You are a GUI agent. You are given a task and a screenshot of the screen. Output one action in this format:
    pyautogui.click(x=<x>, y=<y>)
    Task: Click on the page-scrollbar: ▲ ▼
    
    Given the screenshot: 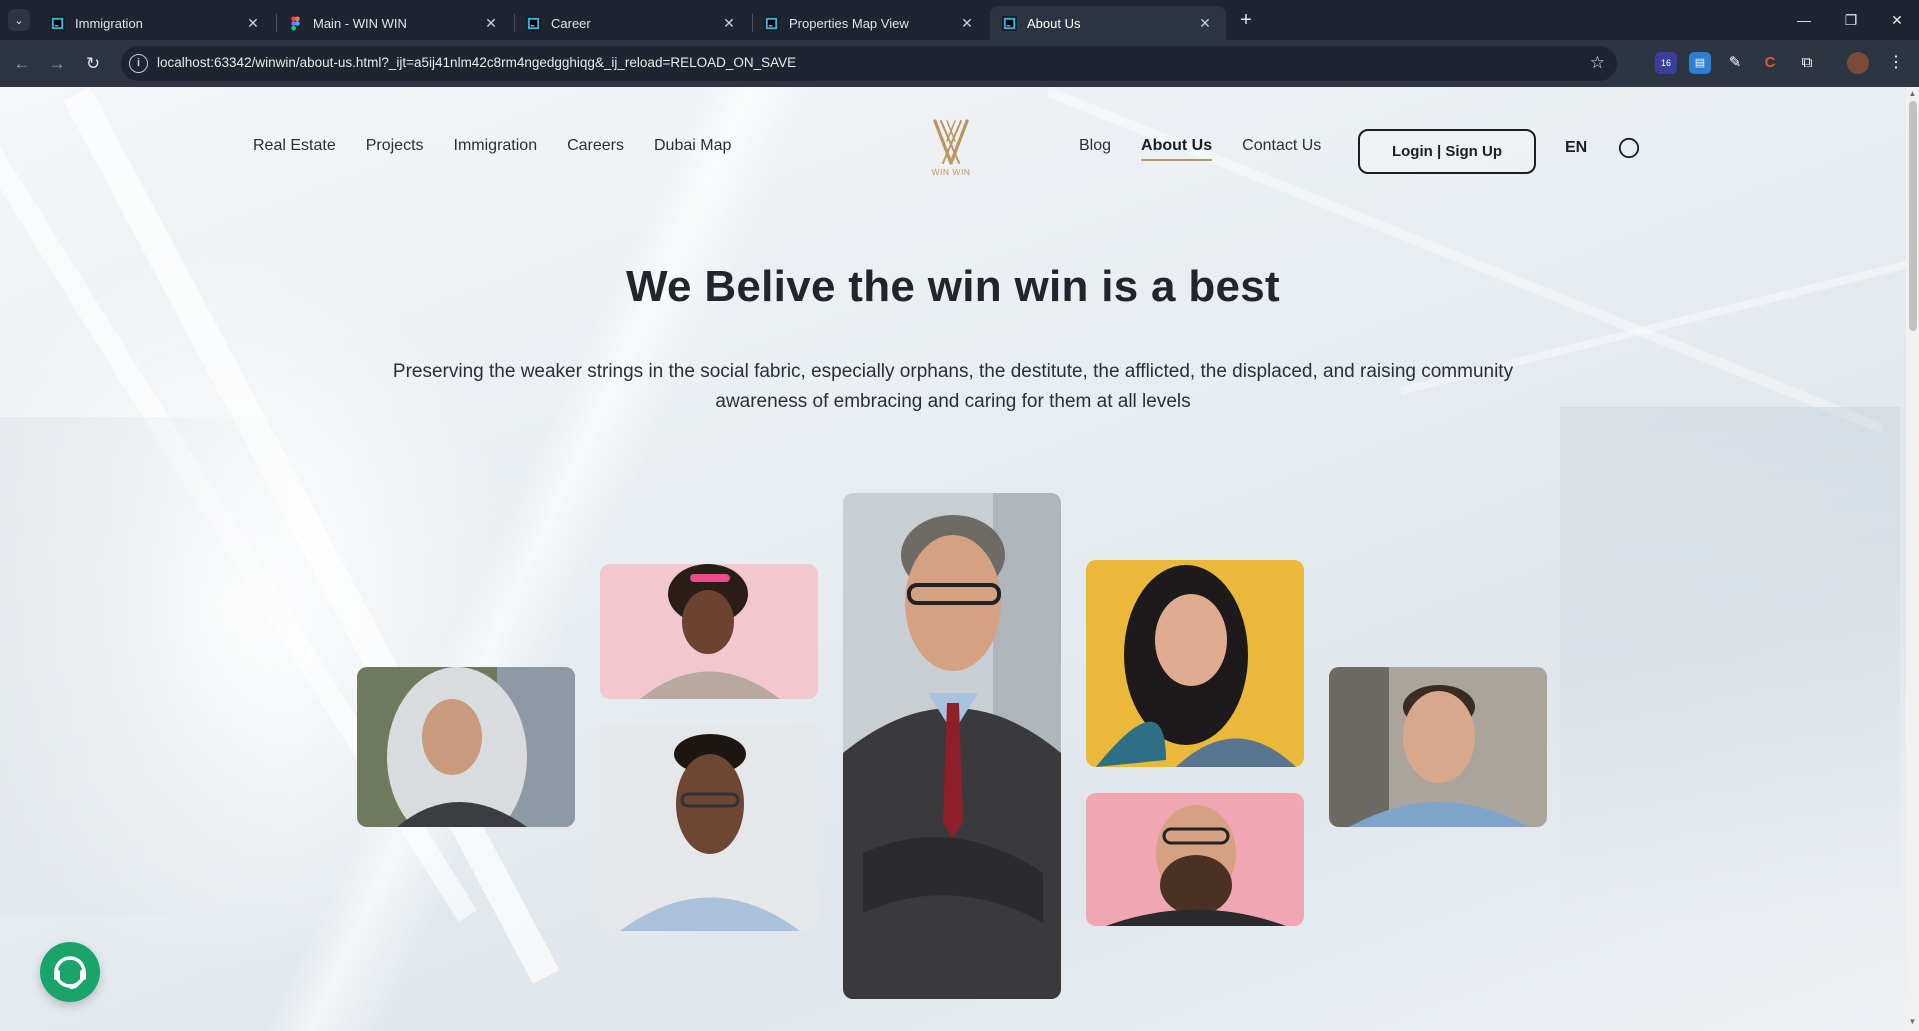 What is the action you would take?
    pyautogui.click(x=1912, y=559)
    